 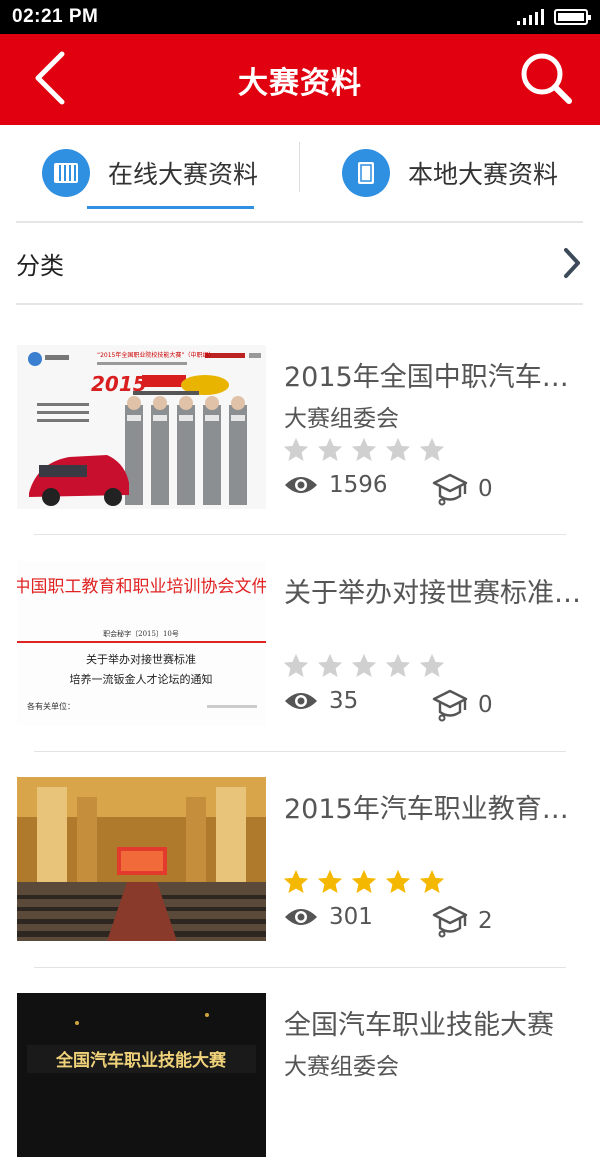 I want to click on thumb-doc-number: 职会秘字〔2015〕10号, so click(x=141, y=633).